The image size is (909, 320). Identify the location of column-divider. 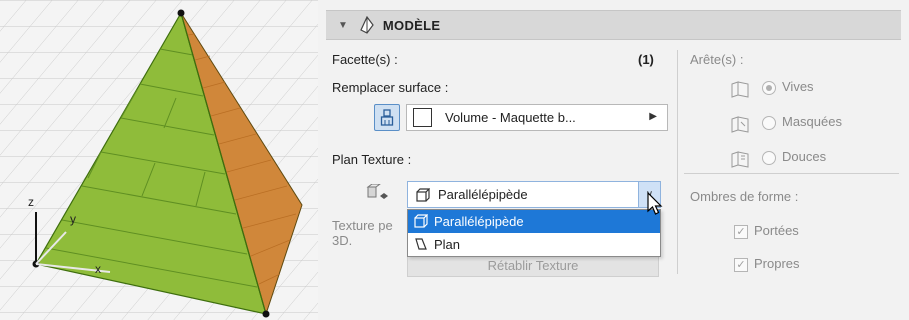
(677, 162).